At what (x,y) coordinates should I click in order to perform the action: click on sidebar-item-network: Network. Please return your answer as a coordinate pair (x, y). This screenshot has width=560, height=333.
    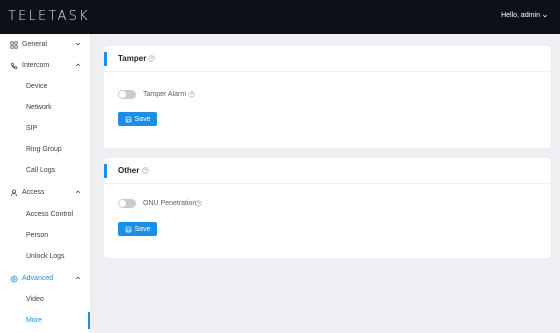
    Looking at the image, I should click on (45, 107).